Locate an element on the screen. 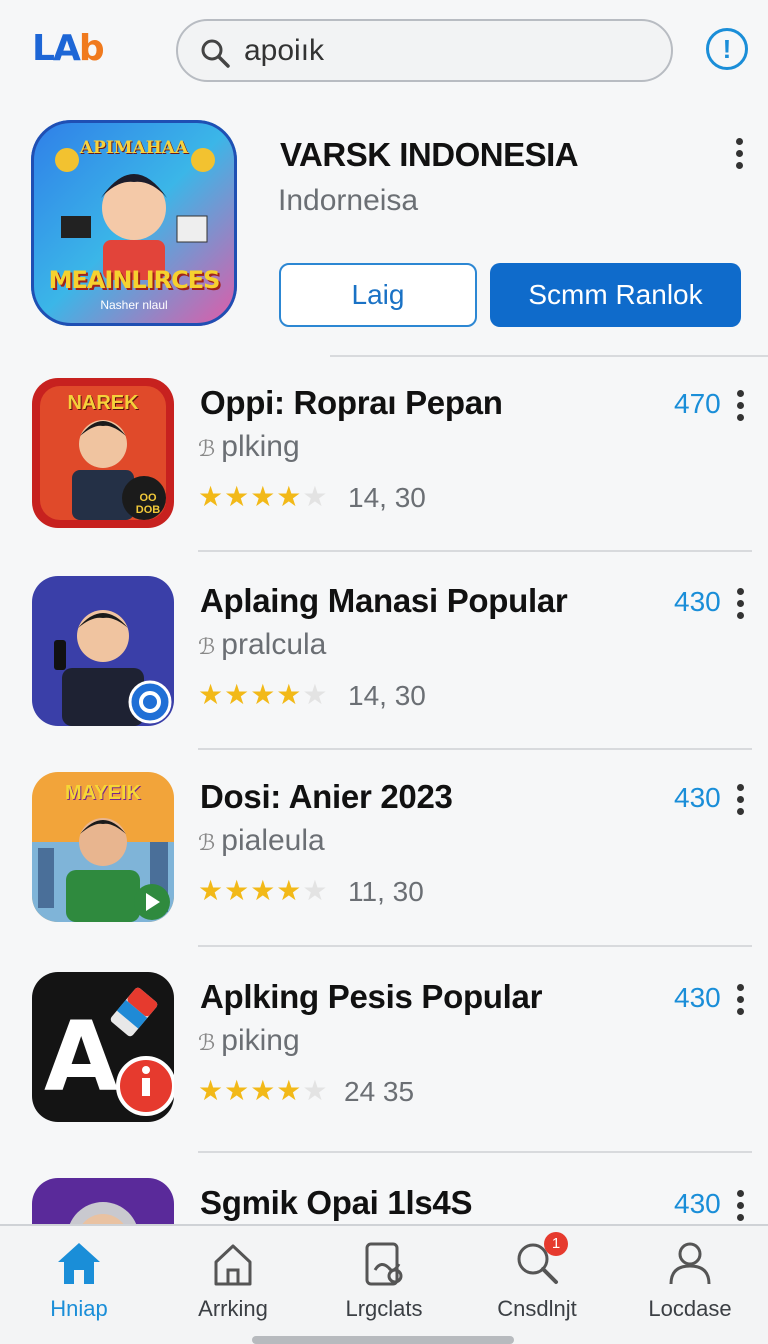 The width and height of the screenshot is (768, 1344). search-input is located at coordinates (444, 51).